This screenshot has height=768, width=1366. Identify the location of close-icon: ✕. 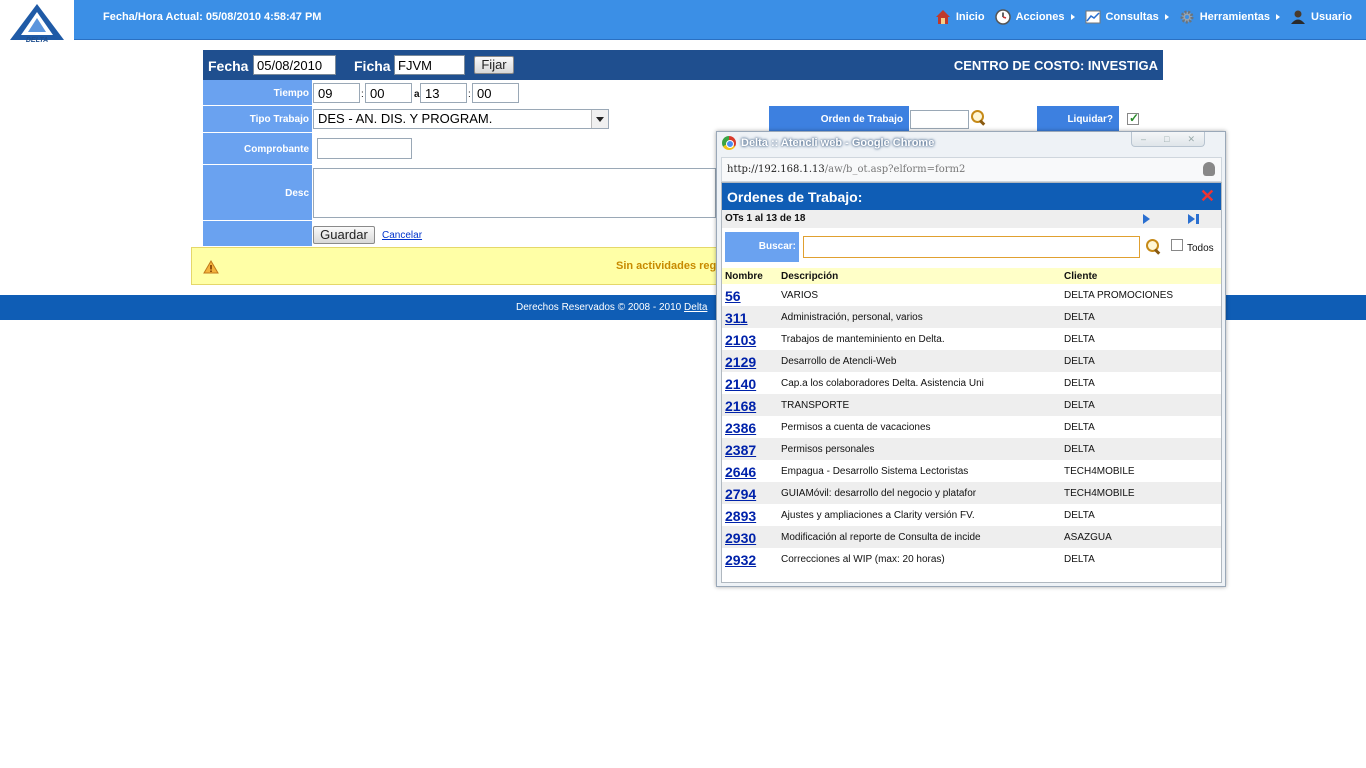
(1207, 196).